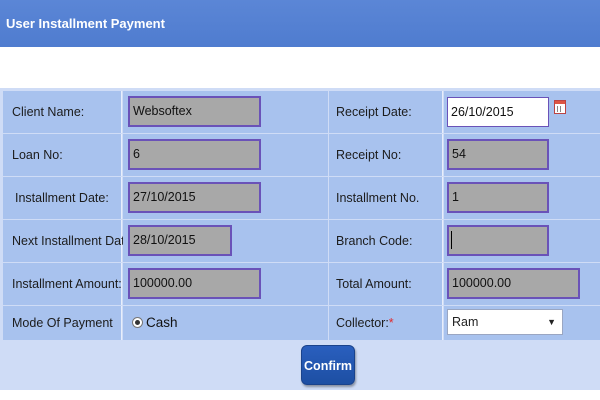 Image resolution: width=600 pixels, height=400 pixels. Describe the element at coordinates (73, 241) in the screenshot. I see `next-installment-date-label: Next Installment Date:` at that location.